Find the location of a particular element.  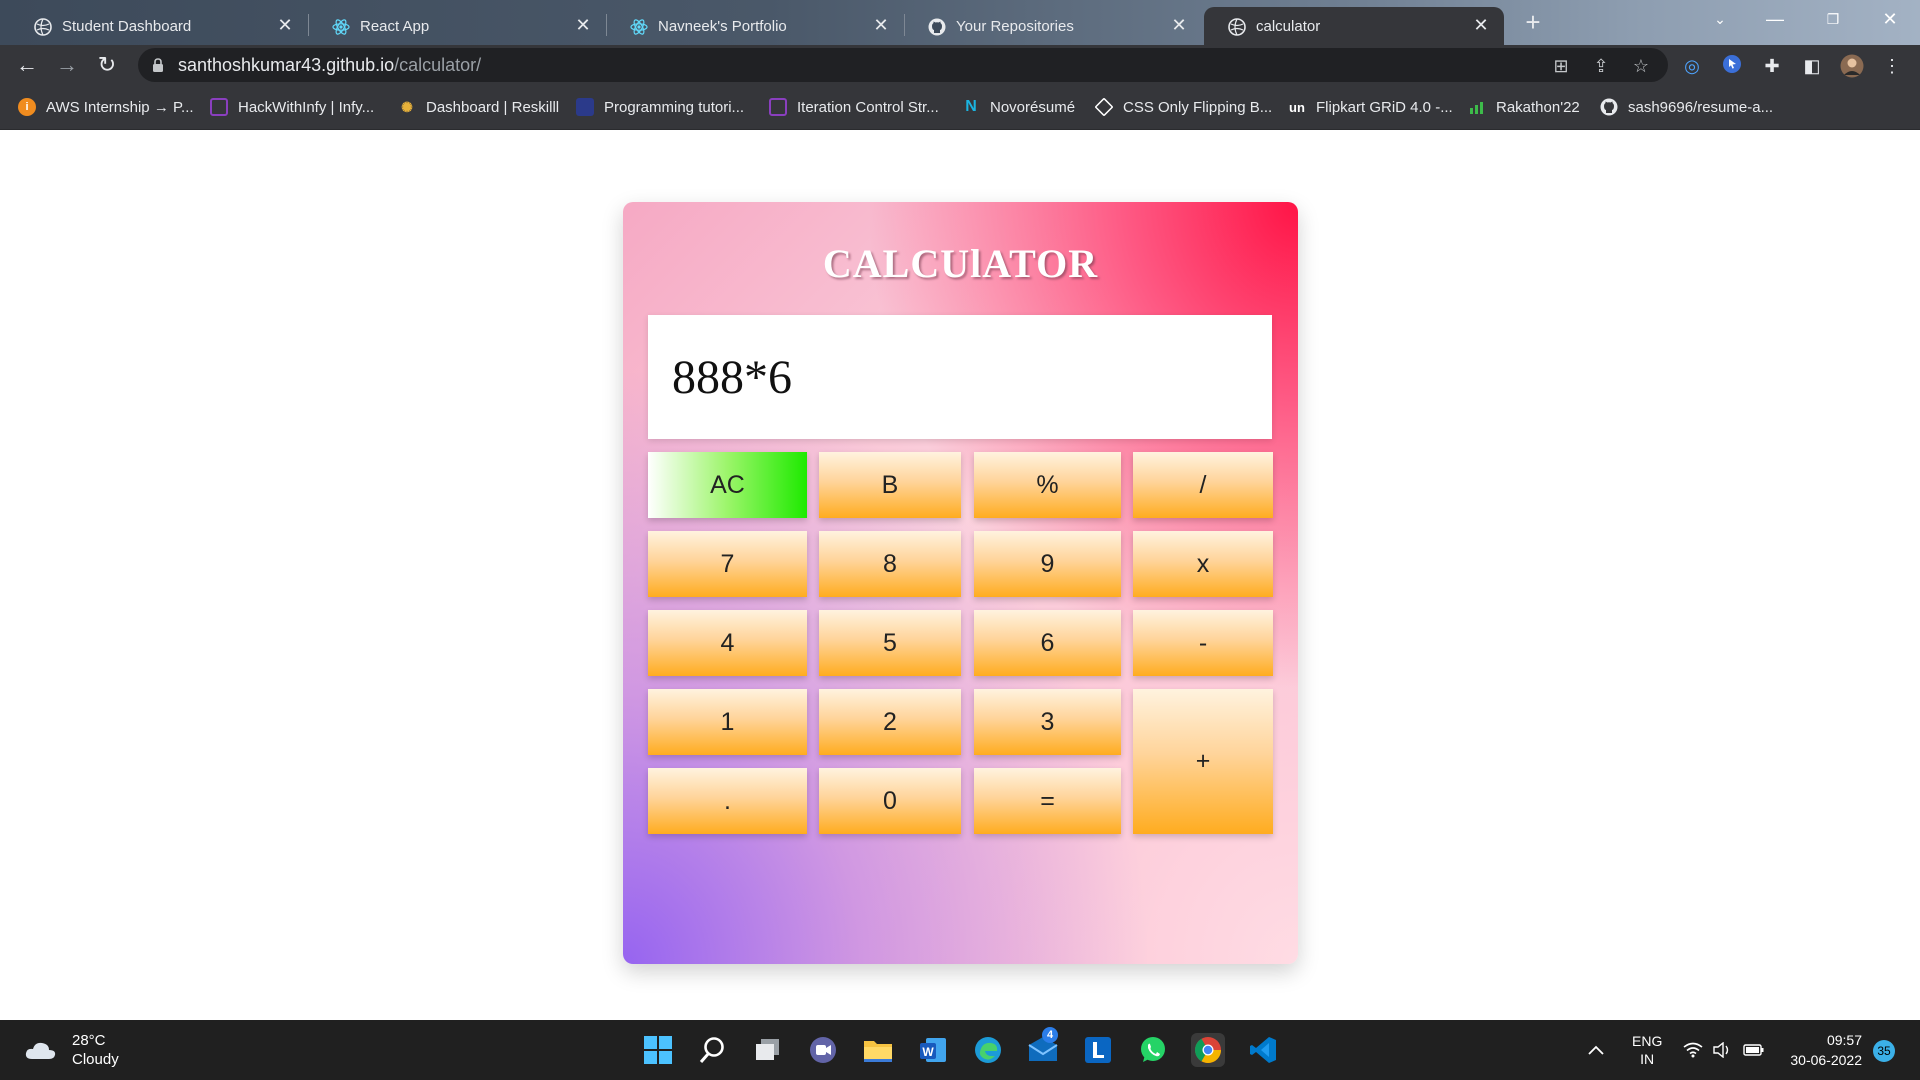

url-host: santhoshkumar43.github.io is located at coordinates (286, 65).